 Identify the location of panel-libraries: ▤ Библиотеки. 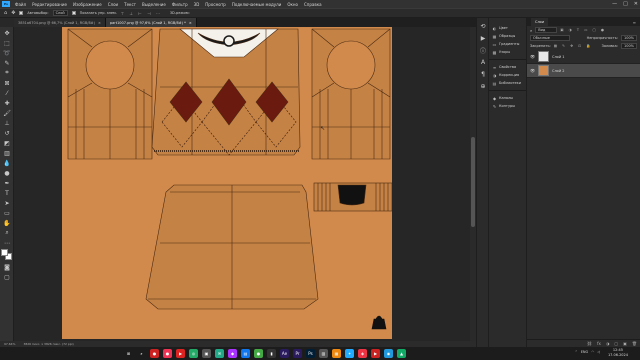
(507, 83).